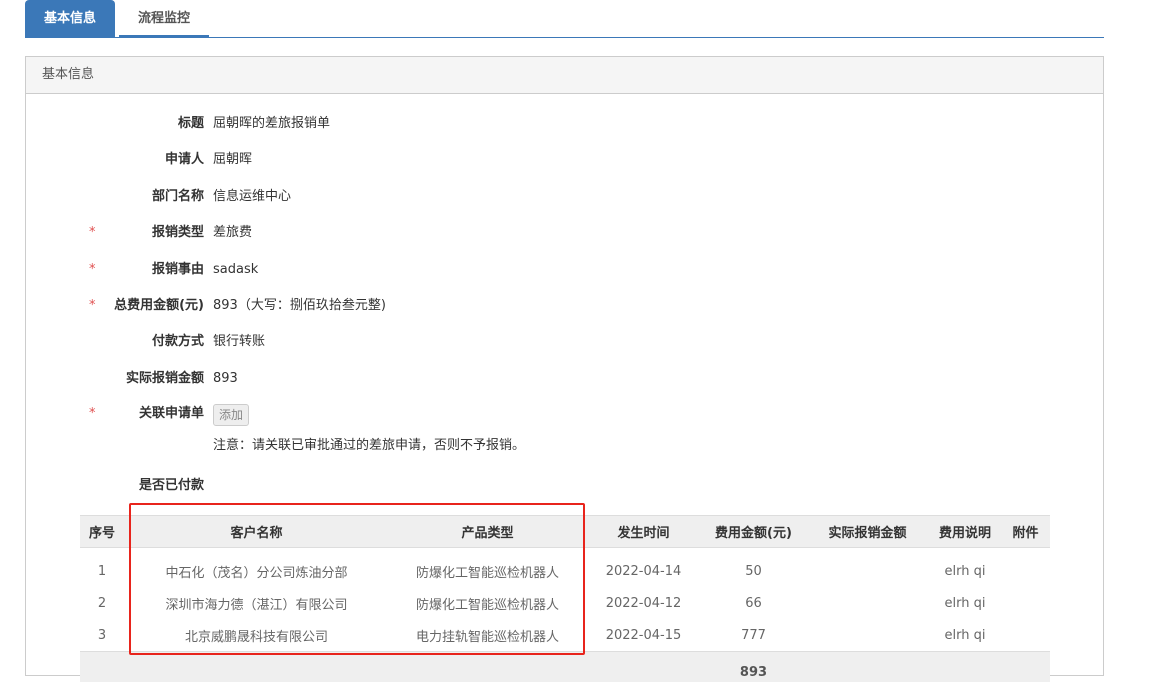  What do you see at coordinates (299, 305) in the screenshot?
I see `form-value: 893（大写：捌佰玖拾叁元整)` at bounding box center [299, 305].